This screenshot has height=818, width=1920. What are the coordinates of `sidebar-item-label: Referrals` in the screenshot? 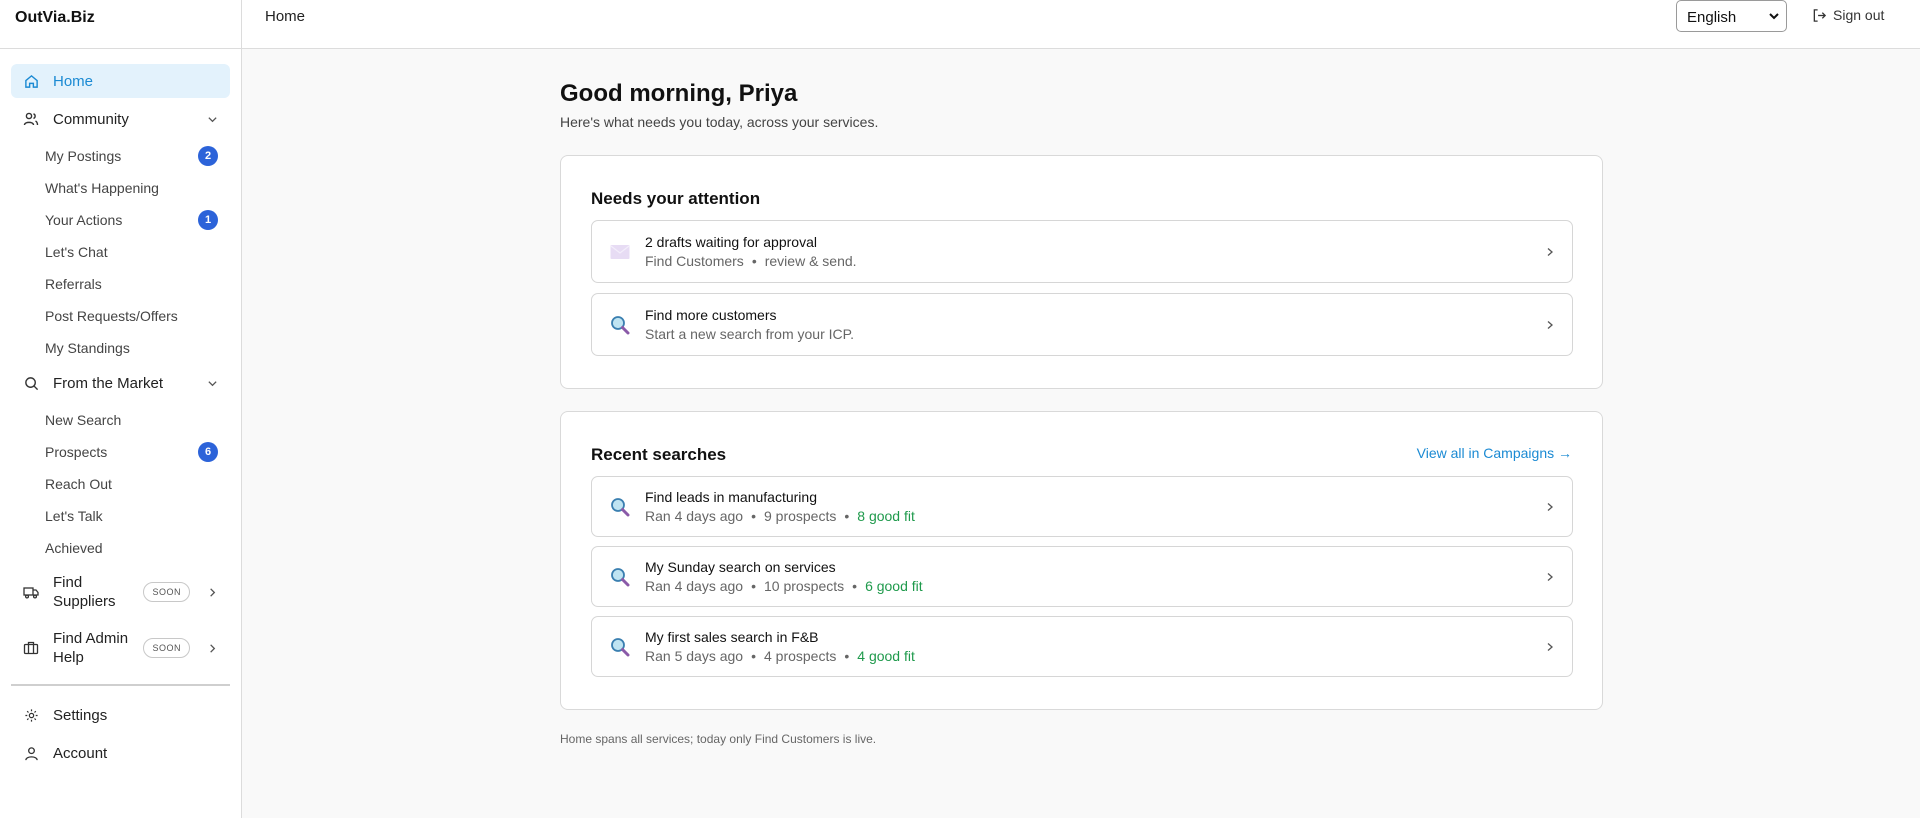 It's located at (73, 284).